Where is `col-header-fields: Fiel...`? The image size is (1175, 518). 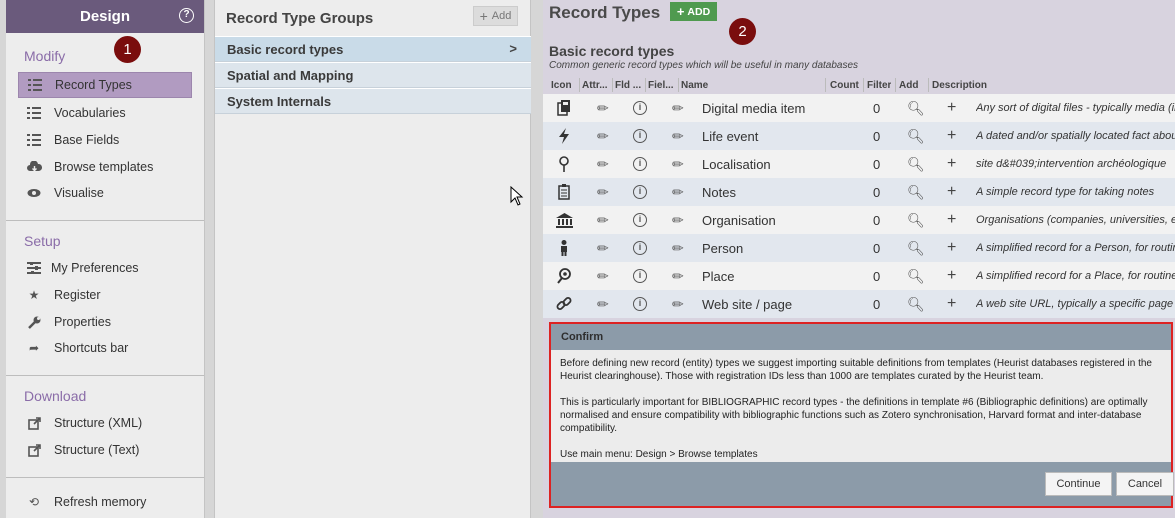 col-header-fields: Fiel... is located at coordinates (664, 85).